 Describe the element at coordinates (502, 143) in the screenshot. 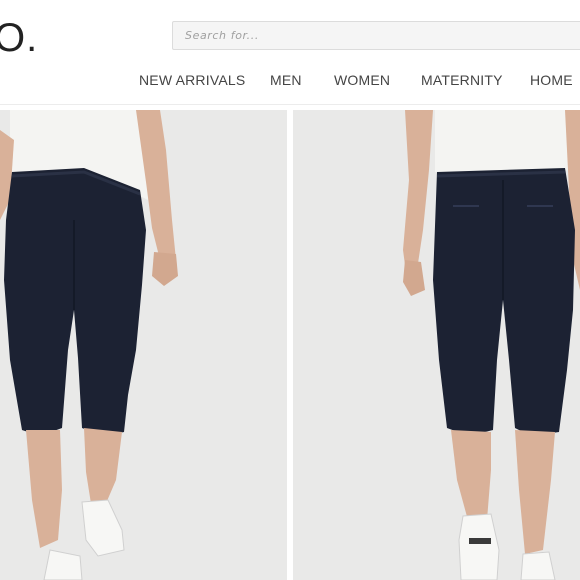

I see `white-top` at that location.